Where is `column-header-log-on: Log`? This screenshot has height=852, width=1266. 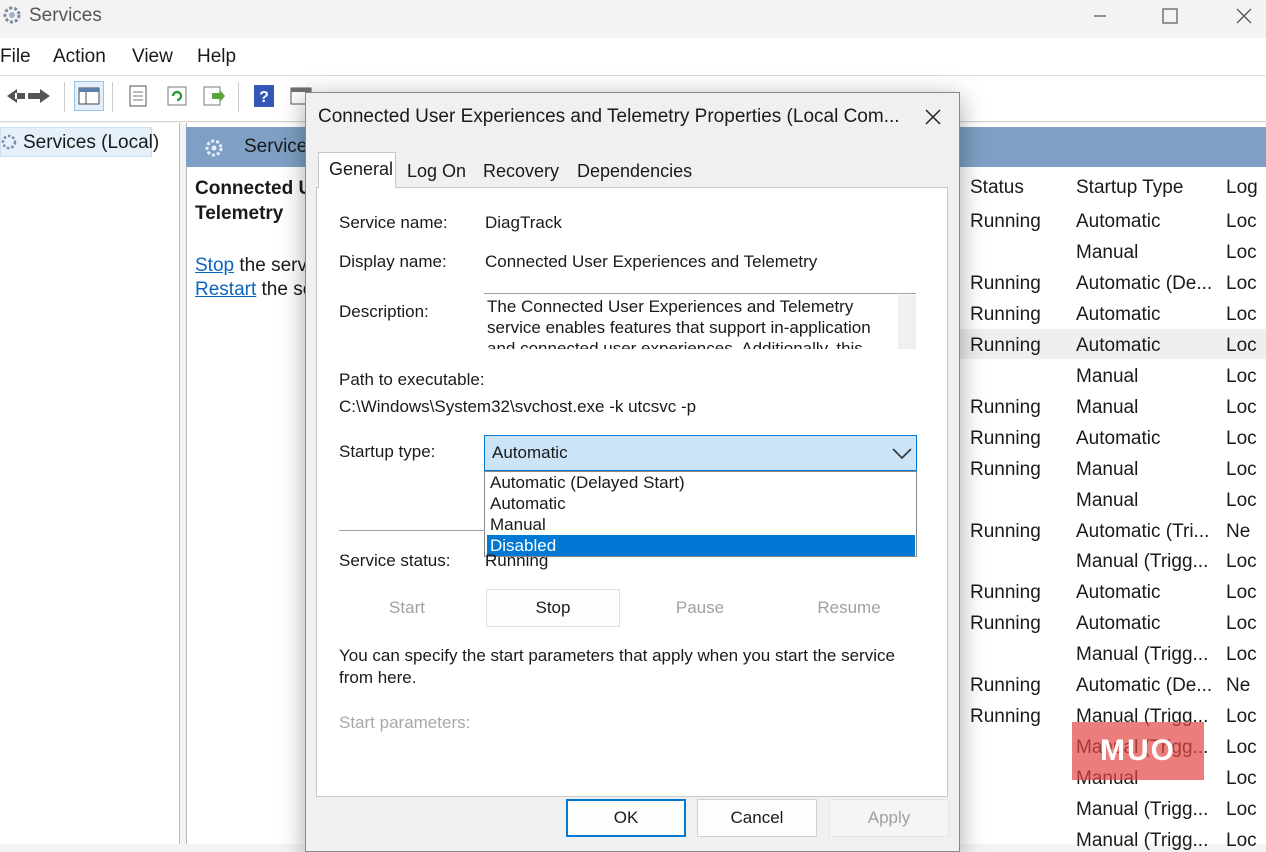
column-header-log-on: Log is located at coordinates (1242, 188).